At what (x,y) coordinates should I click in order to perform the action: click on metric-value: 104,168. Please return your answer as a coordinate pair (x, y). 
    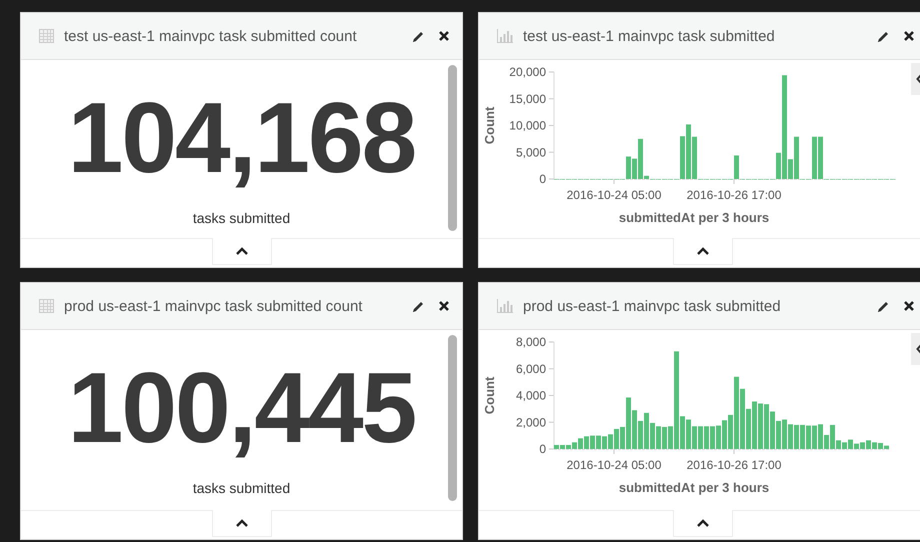
    Looking at the image, I should click on (242, 138).